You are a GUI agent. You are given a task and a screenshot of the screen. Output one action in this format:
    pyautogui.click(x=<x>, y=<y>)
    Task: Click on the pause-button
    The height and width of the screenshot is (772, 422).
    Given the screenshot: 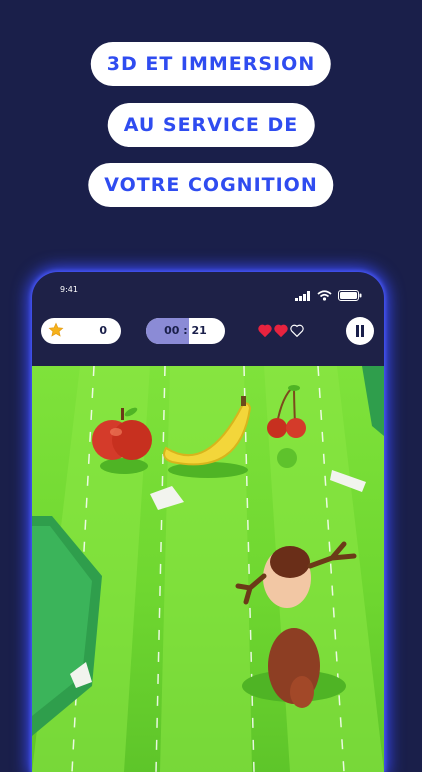 What is the action you would take?
    pyautogui.click(x=360, y=331)
    